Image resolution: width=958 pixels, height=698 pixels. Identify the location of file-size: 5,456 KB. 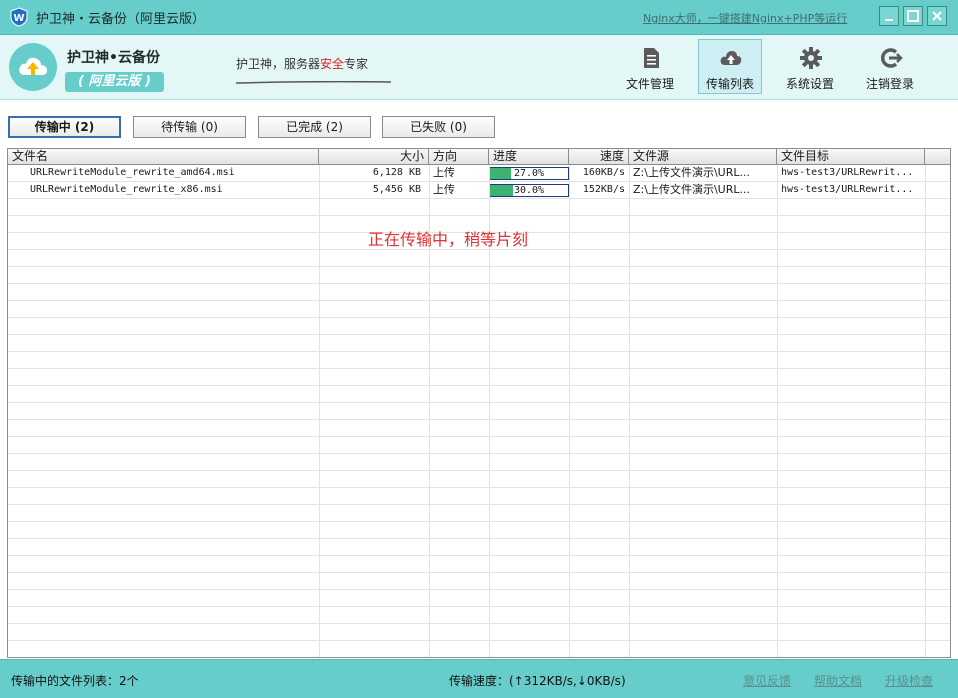
(396, 189).